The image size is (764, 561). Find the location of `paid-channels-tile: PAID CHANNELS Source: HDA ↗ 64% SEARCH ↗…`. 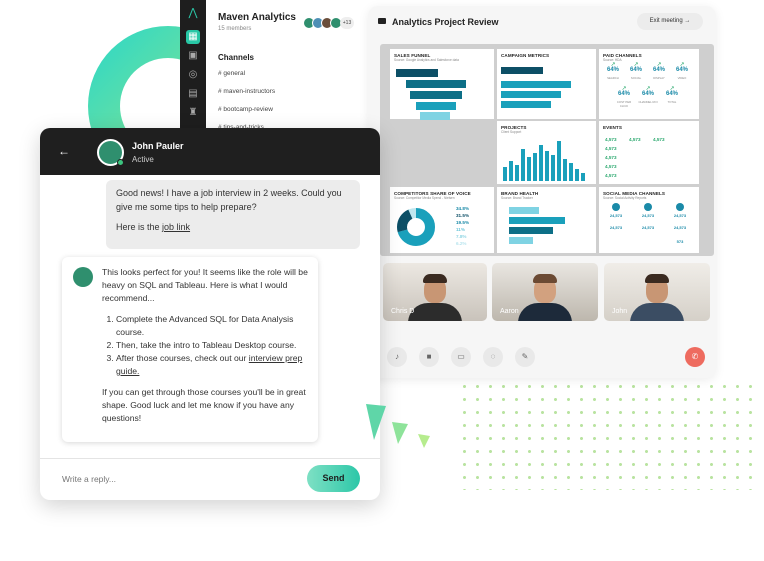

paid-channels-tile: PAID CHANNELS Source: HDA ↗ 64% SEARCH ↗… is located at coordinates (649, 84).